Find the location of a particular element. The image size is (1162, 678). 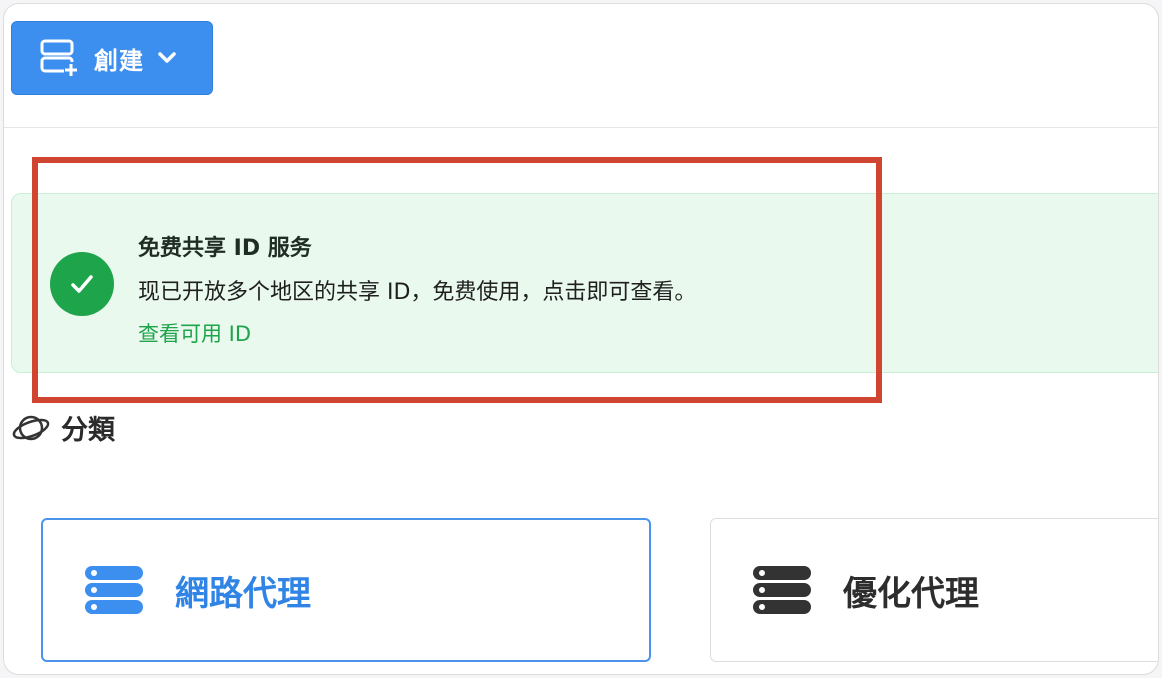

create-button: 創建 is located at coordinates (112, 58).